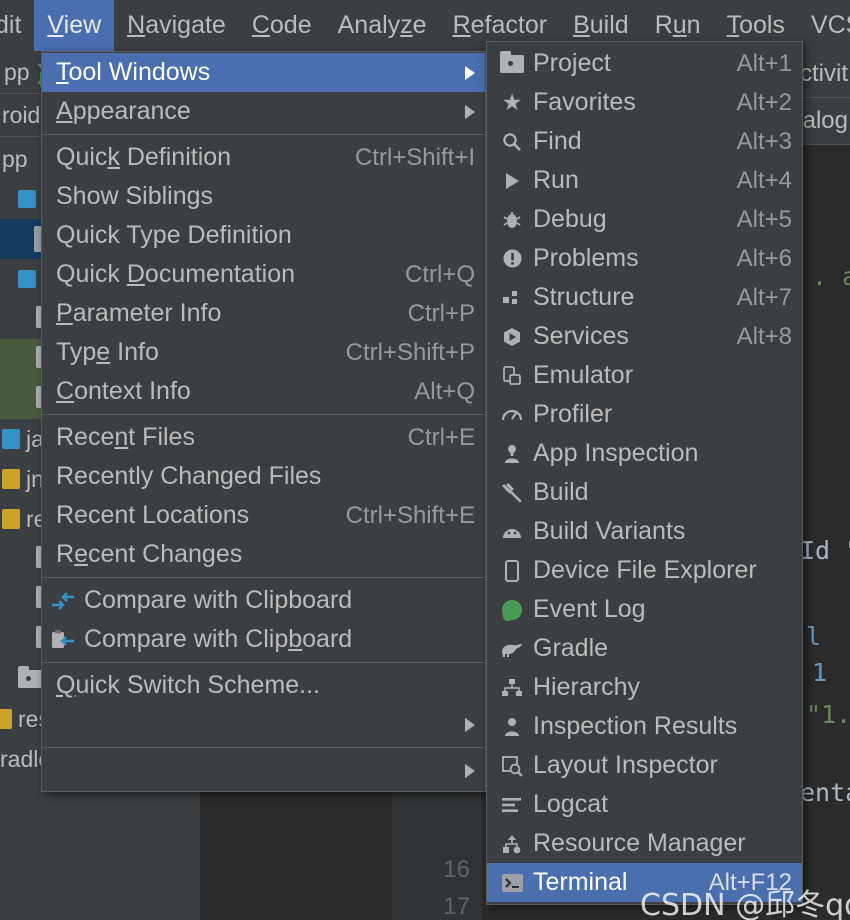  Describe the element at coordinates (125, 437) in the screenshot. I see `menu-item-label: Recent Files` at that location.